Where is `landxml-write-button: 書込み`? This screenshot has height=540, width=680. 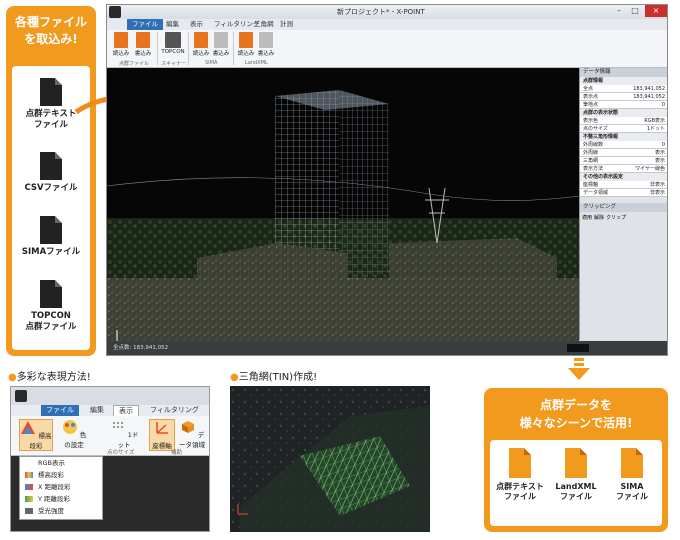
landxml-write-button: 書込み is located at coordinates (266, 44).